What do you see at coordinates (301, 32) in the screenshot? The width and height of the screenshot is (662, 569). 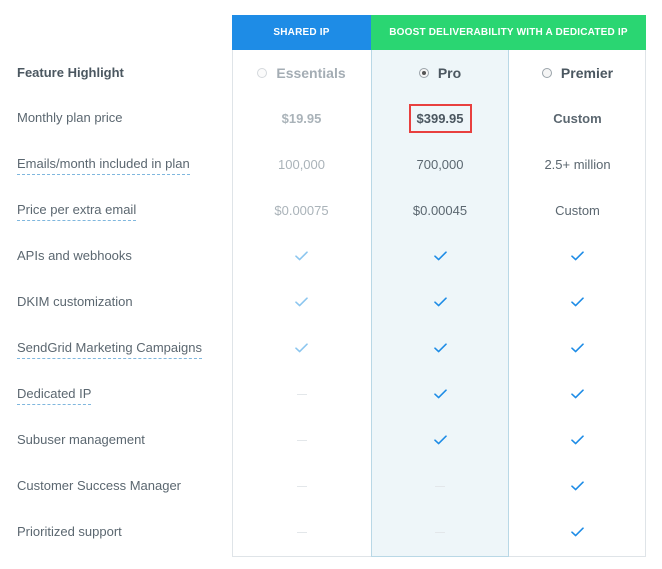 I see `shared-ip-header: SHARED IP` at bounding box center [301, 32].